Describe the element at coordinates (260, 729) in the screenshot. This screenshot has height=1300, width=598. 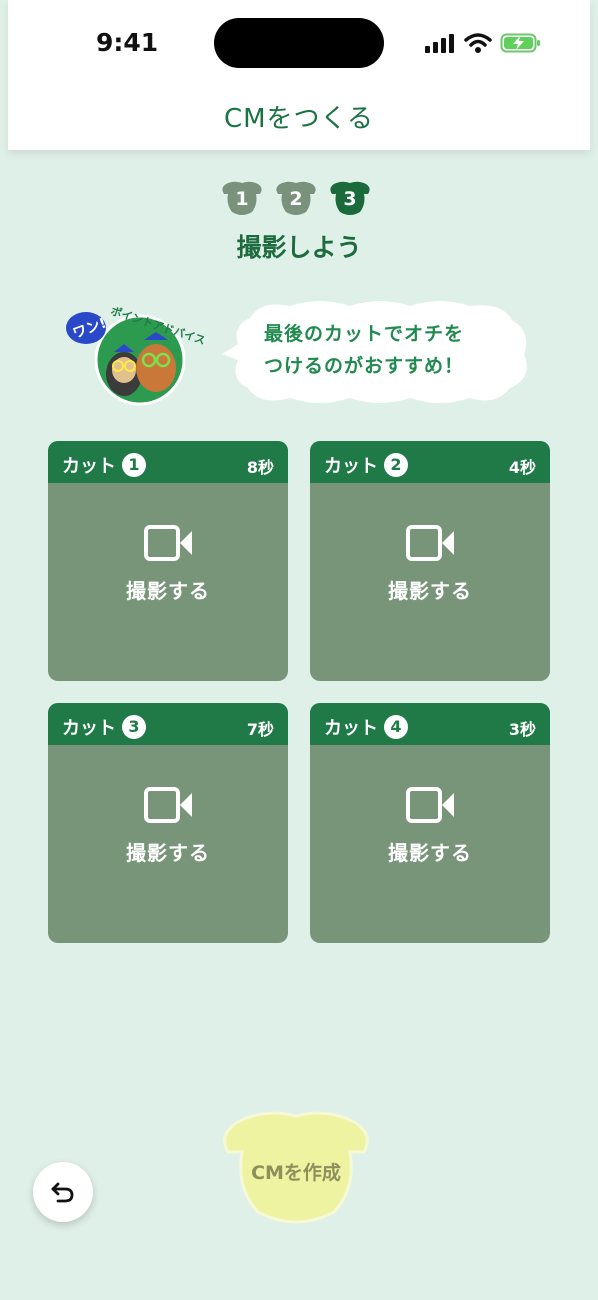
I see `cut-duration: 7秒` at that location.